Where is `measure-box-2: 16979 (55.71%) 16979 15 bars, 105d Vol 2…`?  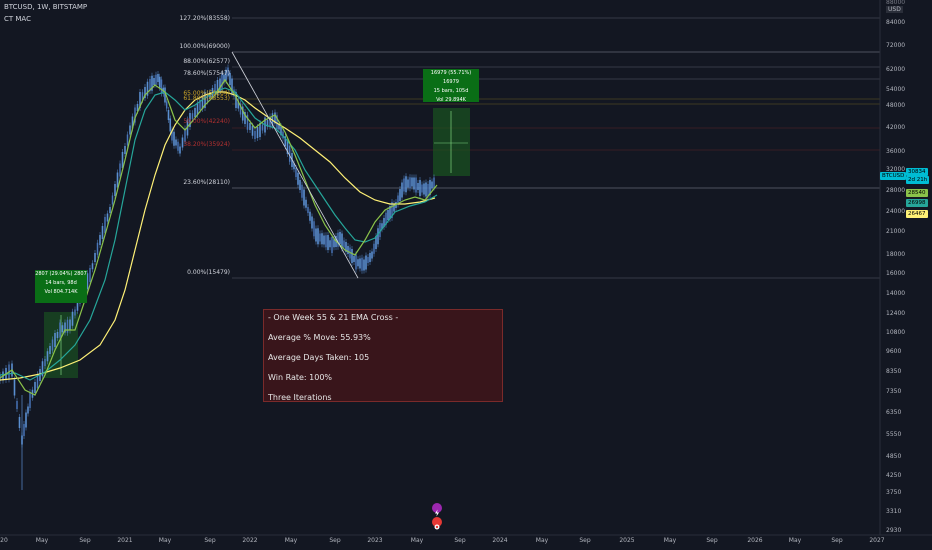
measure-box-2: 16979 (55.71%) 16979 15 bars, 105d Vol 2… is located at coordinates (451, 86).